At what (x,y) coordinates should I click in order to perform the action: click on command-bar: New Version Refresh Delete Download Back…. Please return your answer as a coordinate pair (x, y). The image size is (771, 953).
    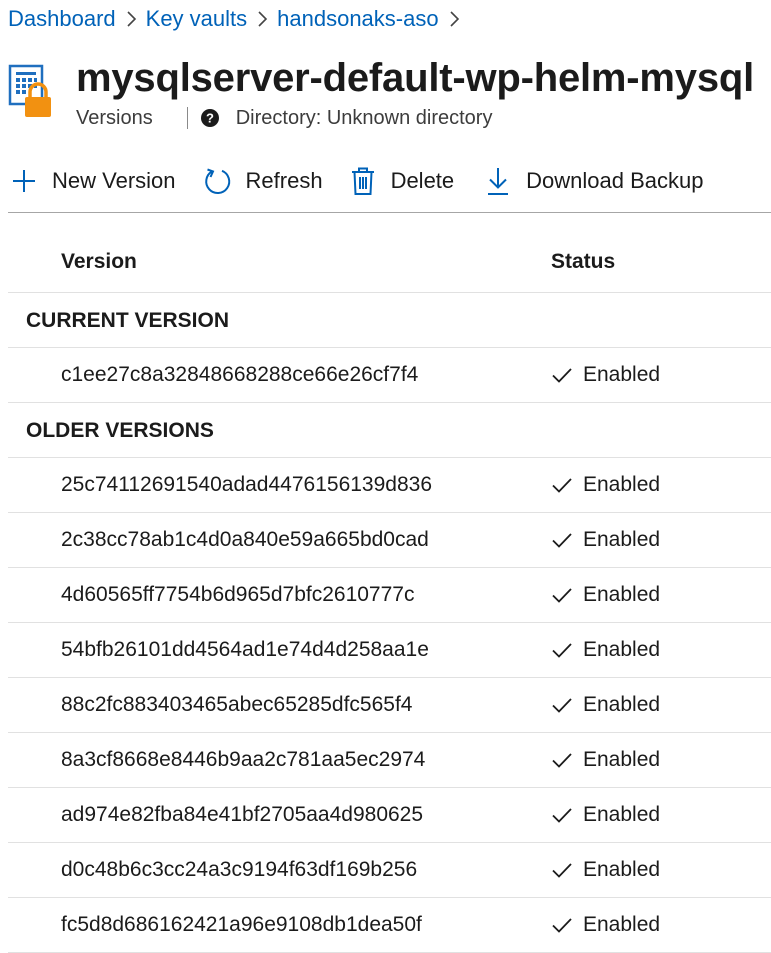
    Looking at the image, I should click on (356, 181).